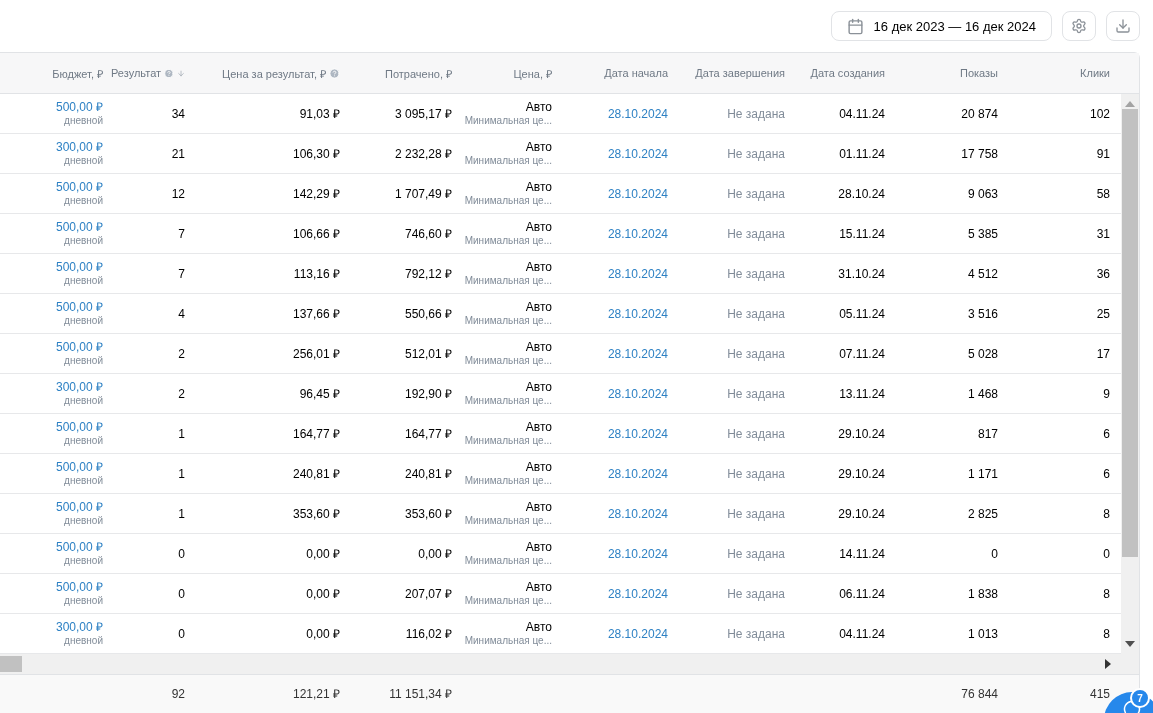 This screenshot has height=713, width=1153. What do you see at coordinates (982, 393) in the screenshot?
I see `table-cell: 1 468` at bounding box center [982, 393].